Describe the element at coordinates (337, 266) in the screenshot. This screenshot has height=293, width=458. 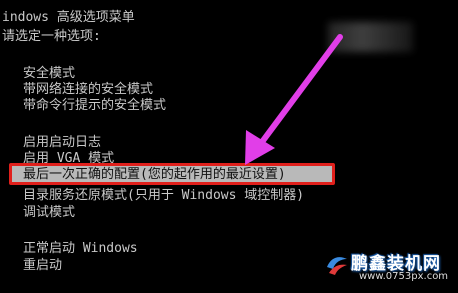
I see `brand-logo-icon` at that location.